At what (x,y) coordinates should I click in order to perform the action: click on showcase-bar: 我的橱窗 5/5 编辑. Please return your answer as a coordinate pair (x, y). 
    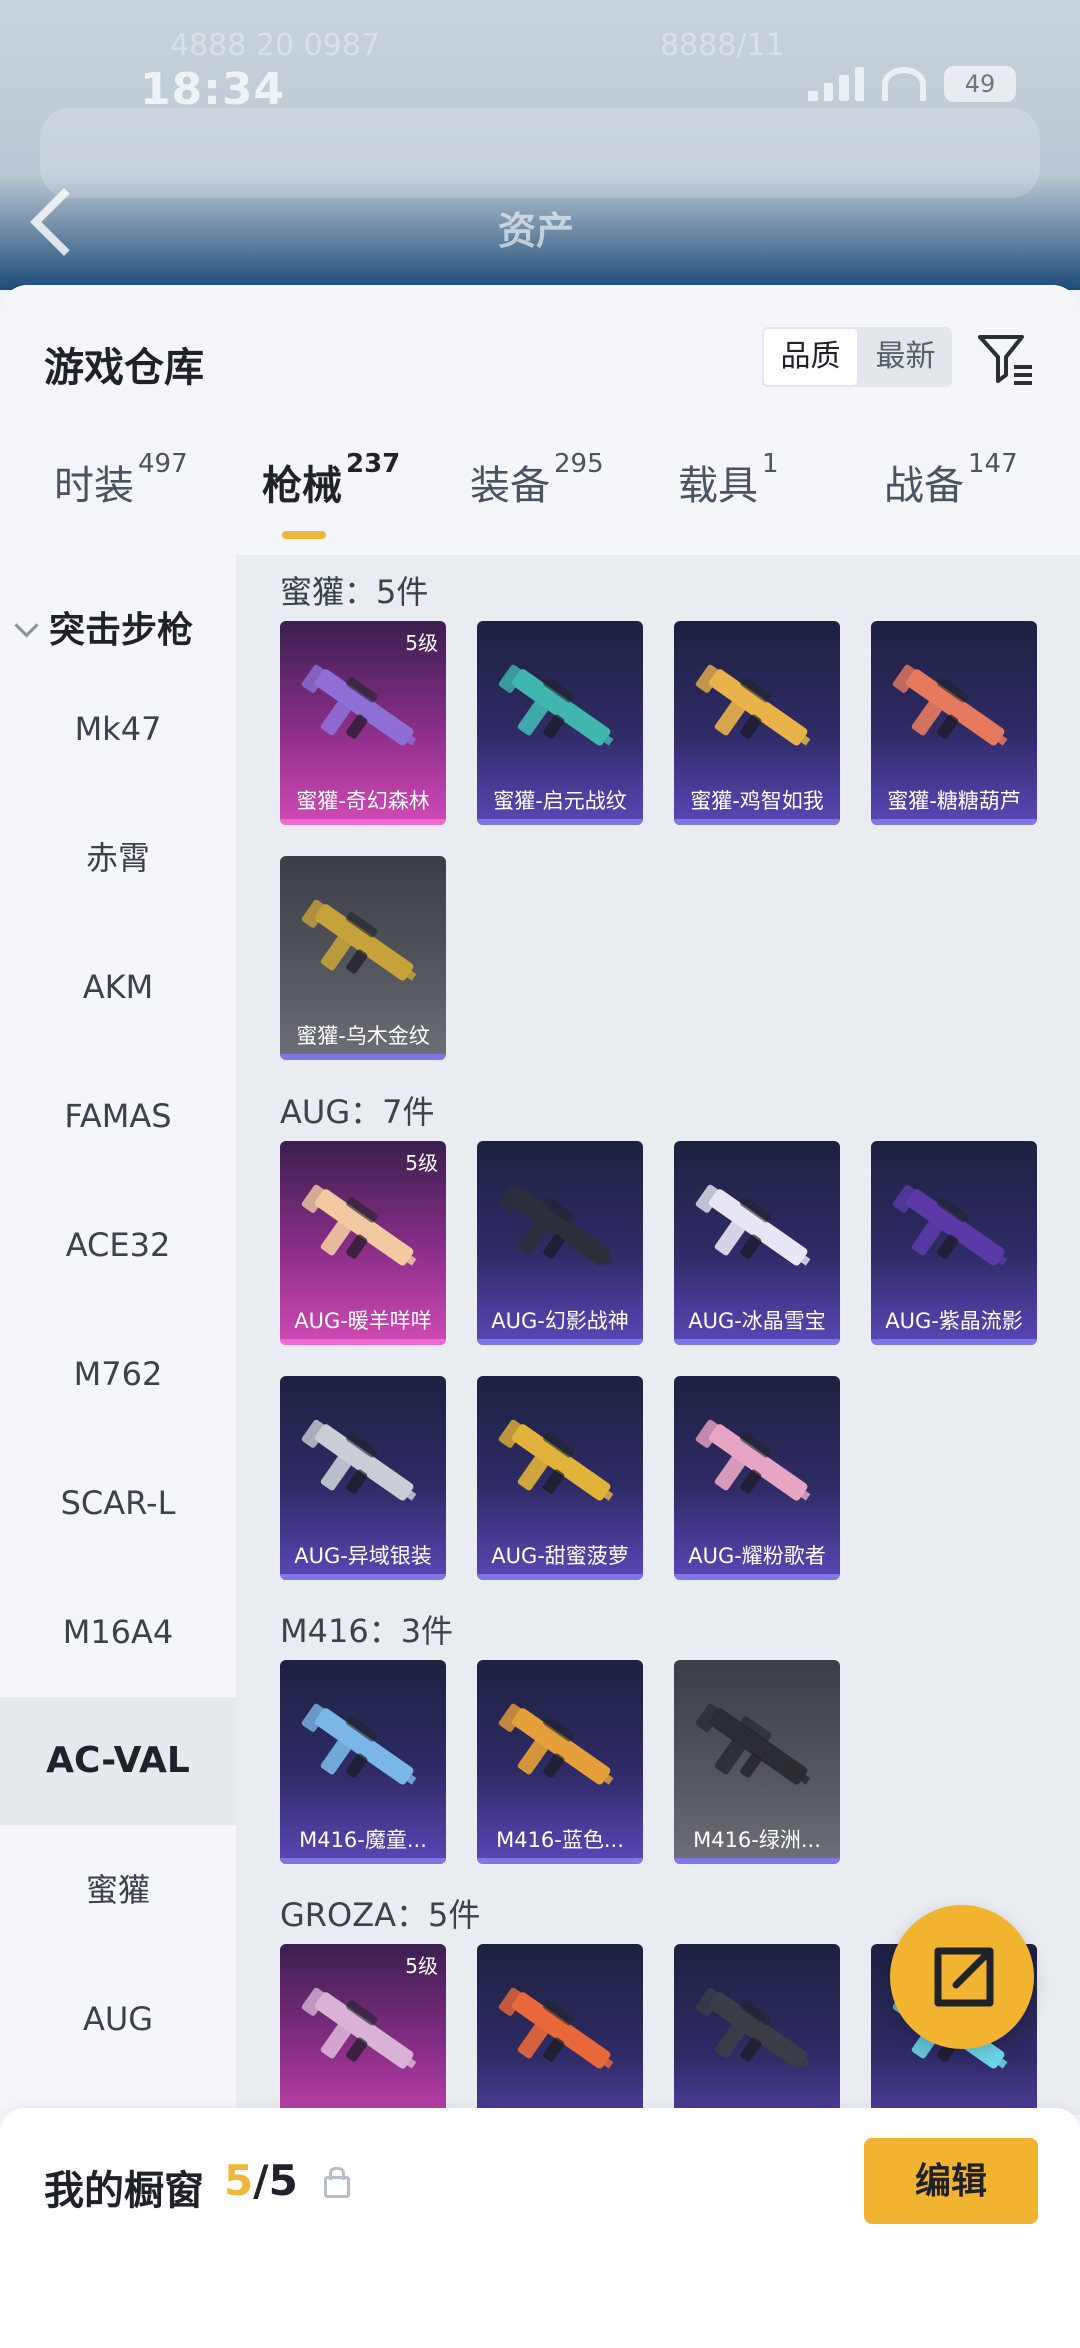
    Looking at the image, I should click on (540, 2228).